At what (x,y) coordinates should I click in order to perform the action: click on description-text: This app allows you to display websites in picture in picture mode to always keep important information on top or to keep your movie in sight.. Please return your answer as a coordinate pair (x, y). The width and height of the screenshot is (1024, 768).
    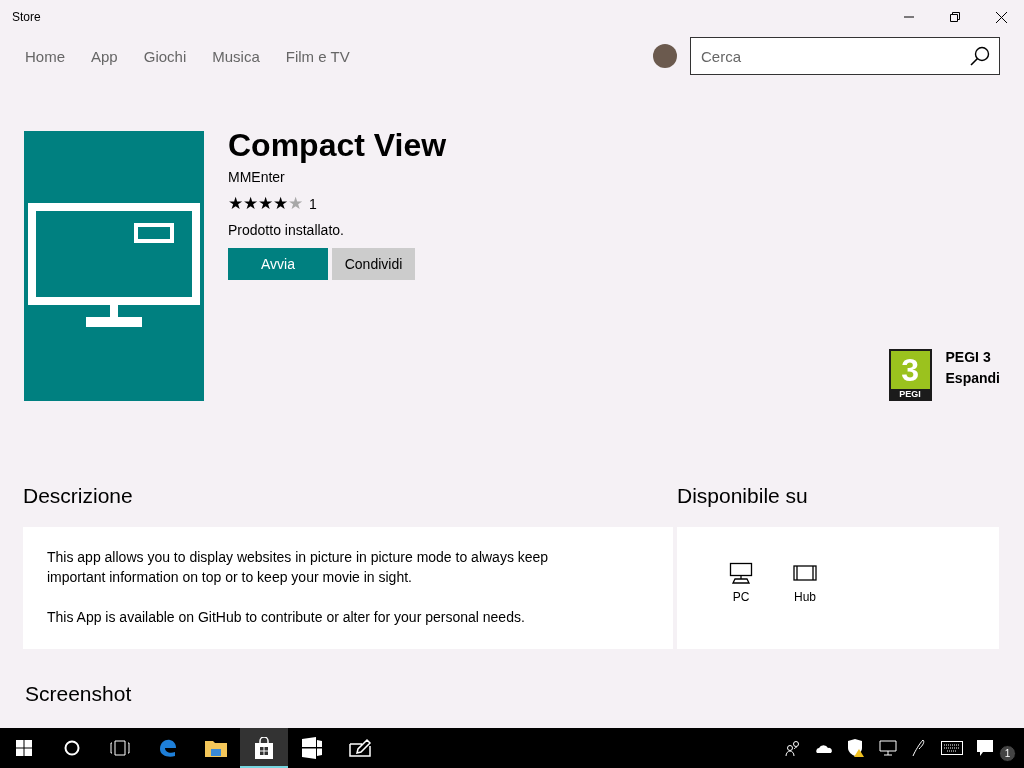
    Looking at the image, I should click on (298, 567).